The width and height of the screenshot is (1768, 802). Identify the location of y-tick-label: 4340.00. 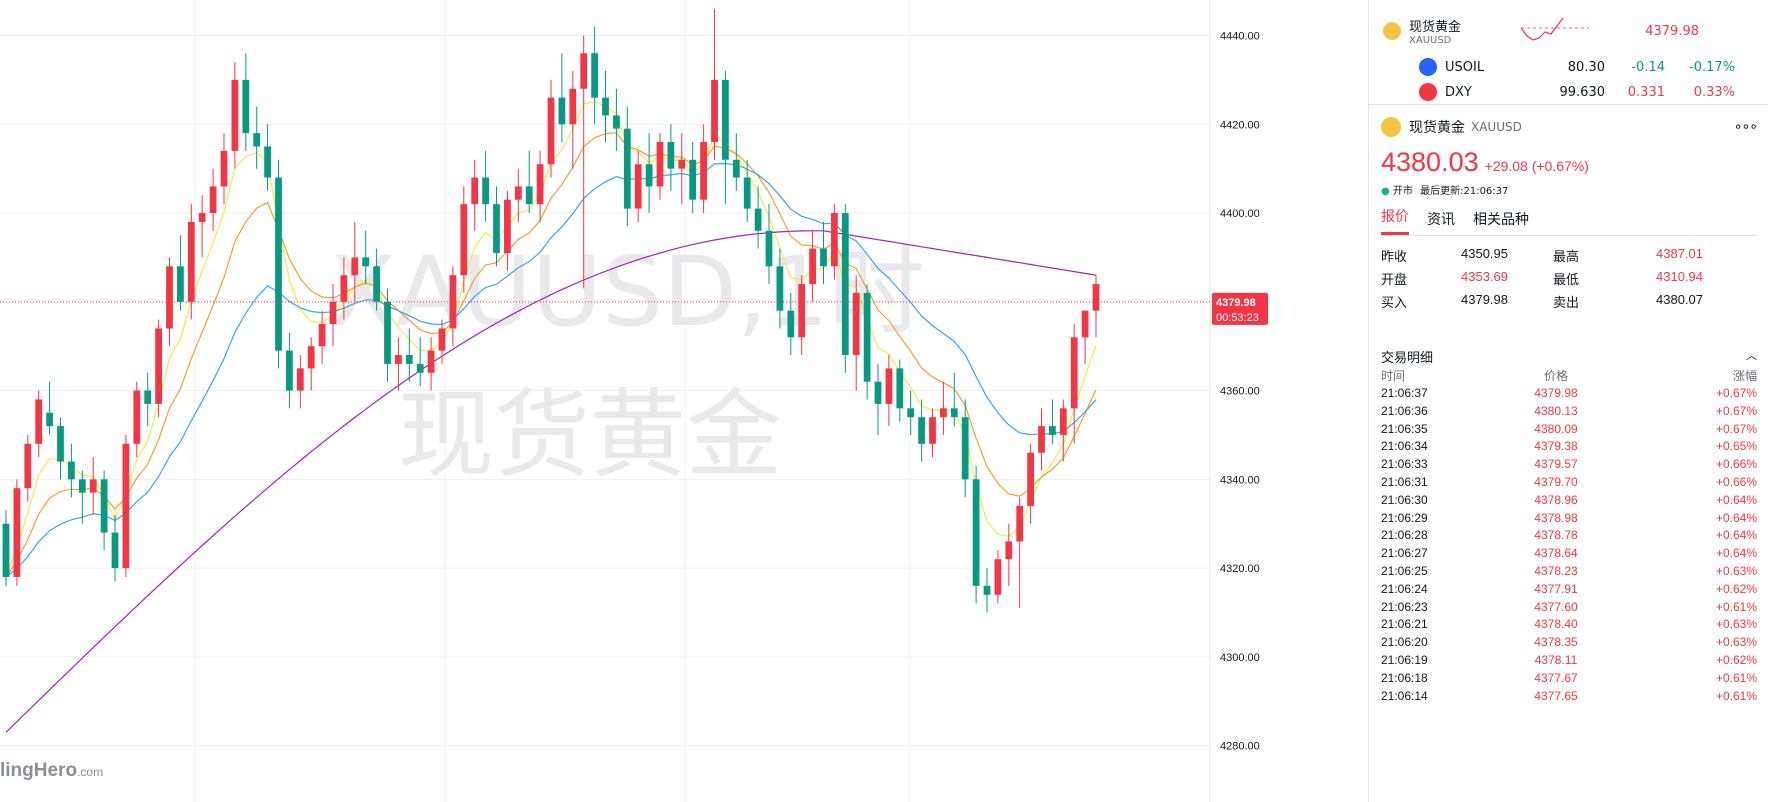
(1240, 480).